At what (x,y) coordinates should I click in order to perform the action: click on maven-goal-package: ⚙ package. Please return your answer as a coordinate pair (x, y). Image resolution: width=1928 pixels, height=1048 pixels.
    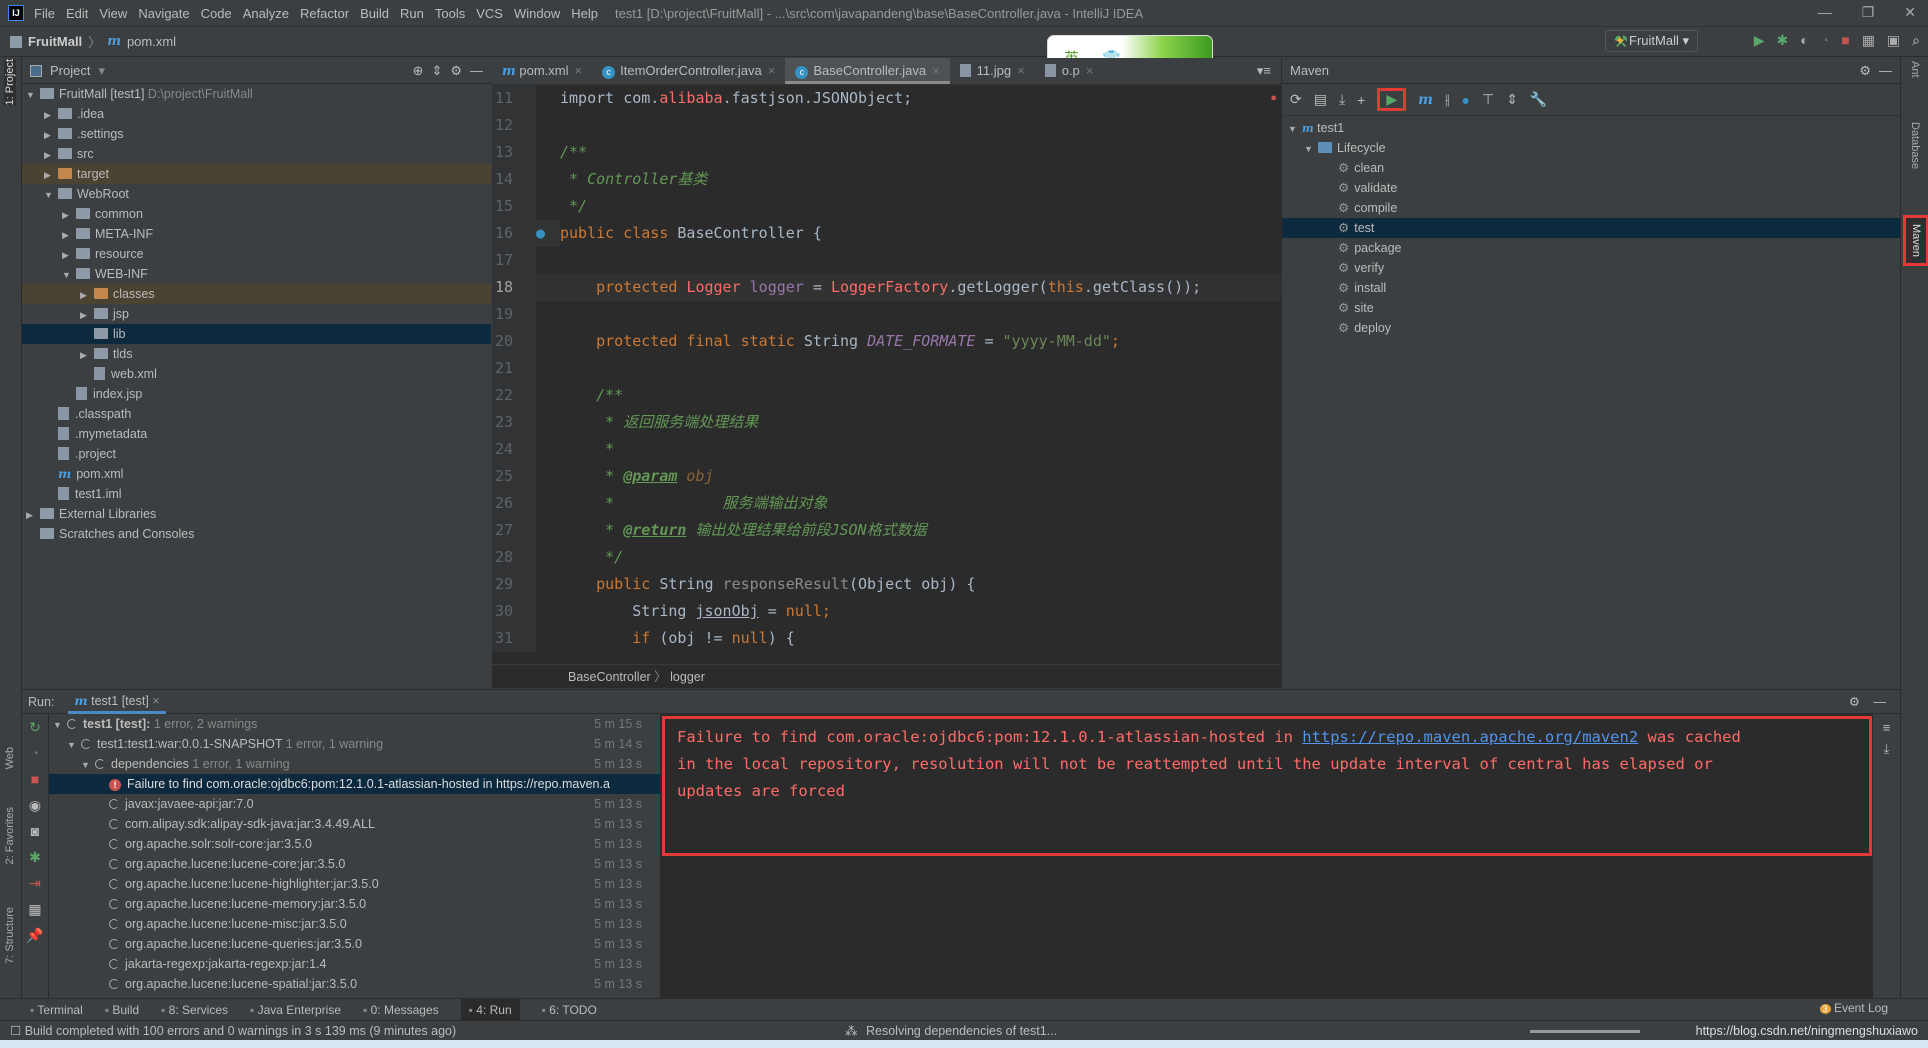
    Looking at the image, I should click on (1591, 248).